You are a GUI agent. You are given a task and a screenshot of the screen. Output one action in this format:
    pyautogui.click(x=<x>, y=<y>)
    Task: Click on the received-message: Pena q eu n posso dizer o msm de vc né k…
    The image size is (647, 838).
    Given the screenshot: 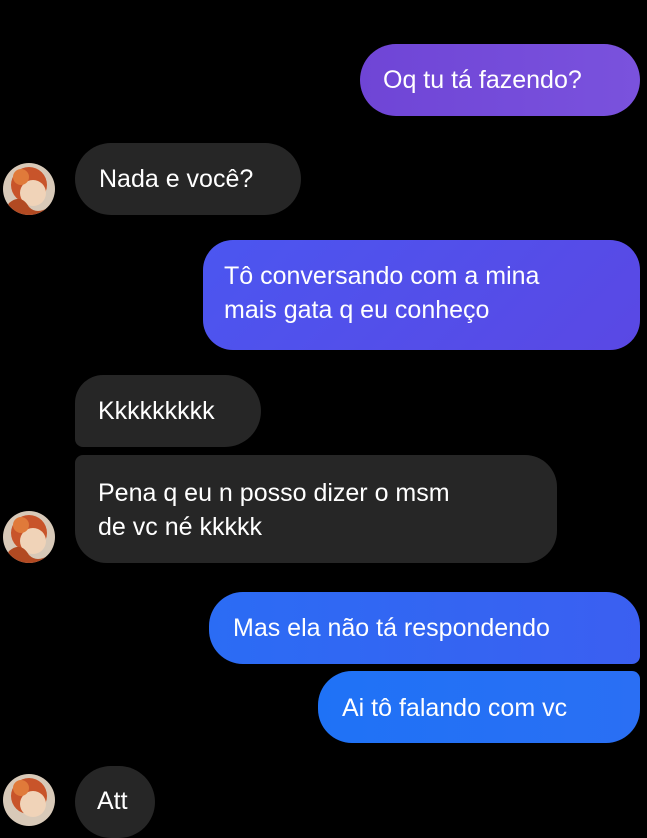 What is the action you would take?
    pyautogui.click(x=316, y=509)
    